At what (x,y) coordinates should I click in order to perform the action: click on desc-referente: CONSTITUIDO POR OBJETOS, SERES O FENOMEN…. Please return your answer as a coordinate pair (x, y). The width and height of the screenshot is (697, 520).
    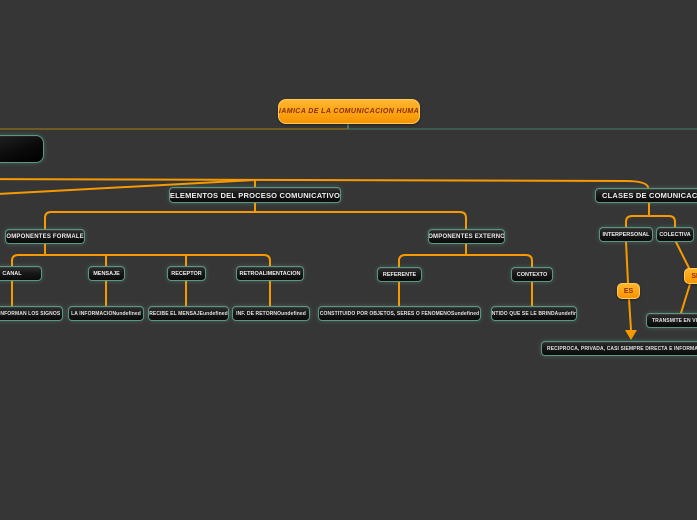
    Looking at the image, I should click on (399, 313).